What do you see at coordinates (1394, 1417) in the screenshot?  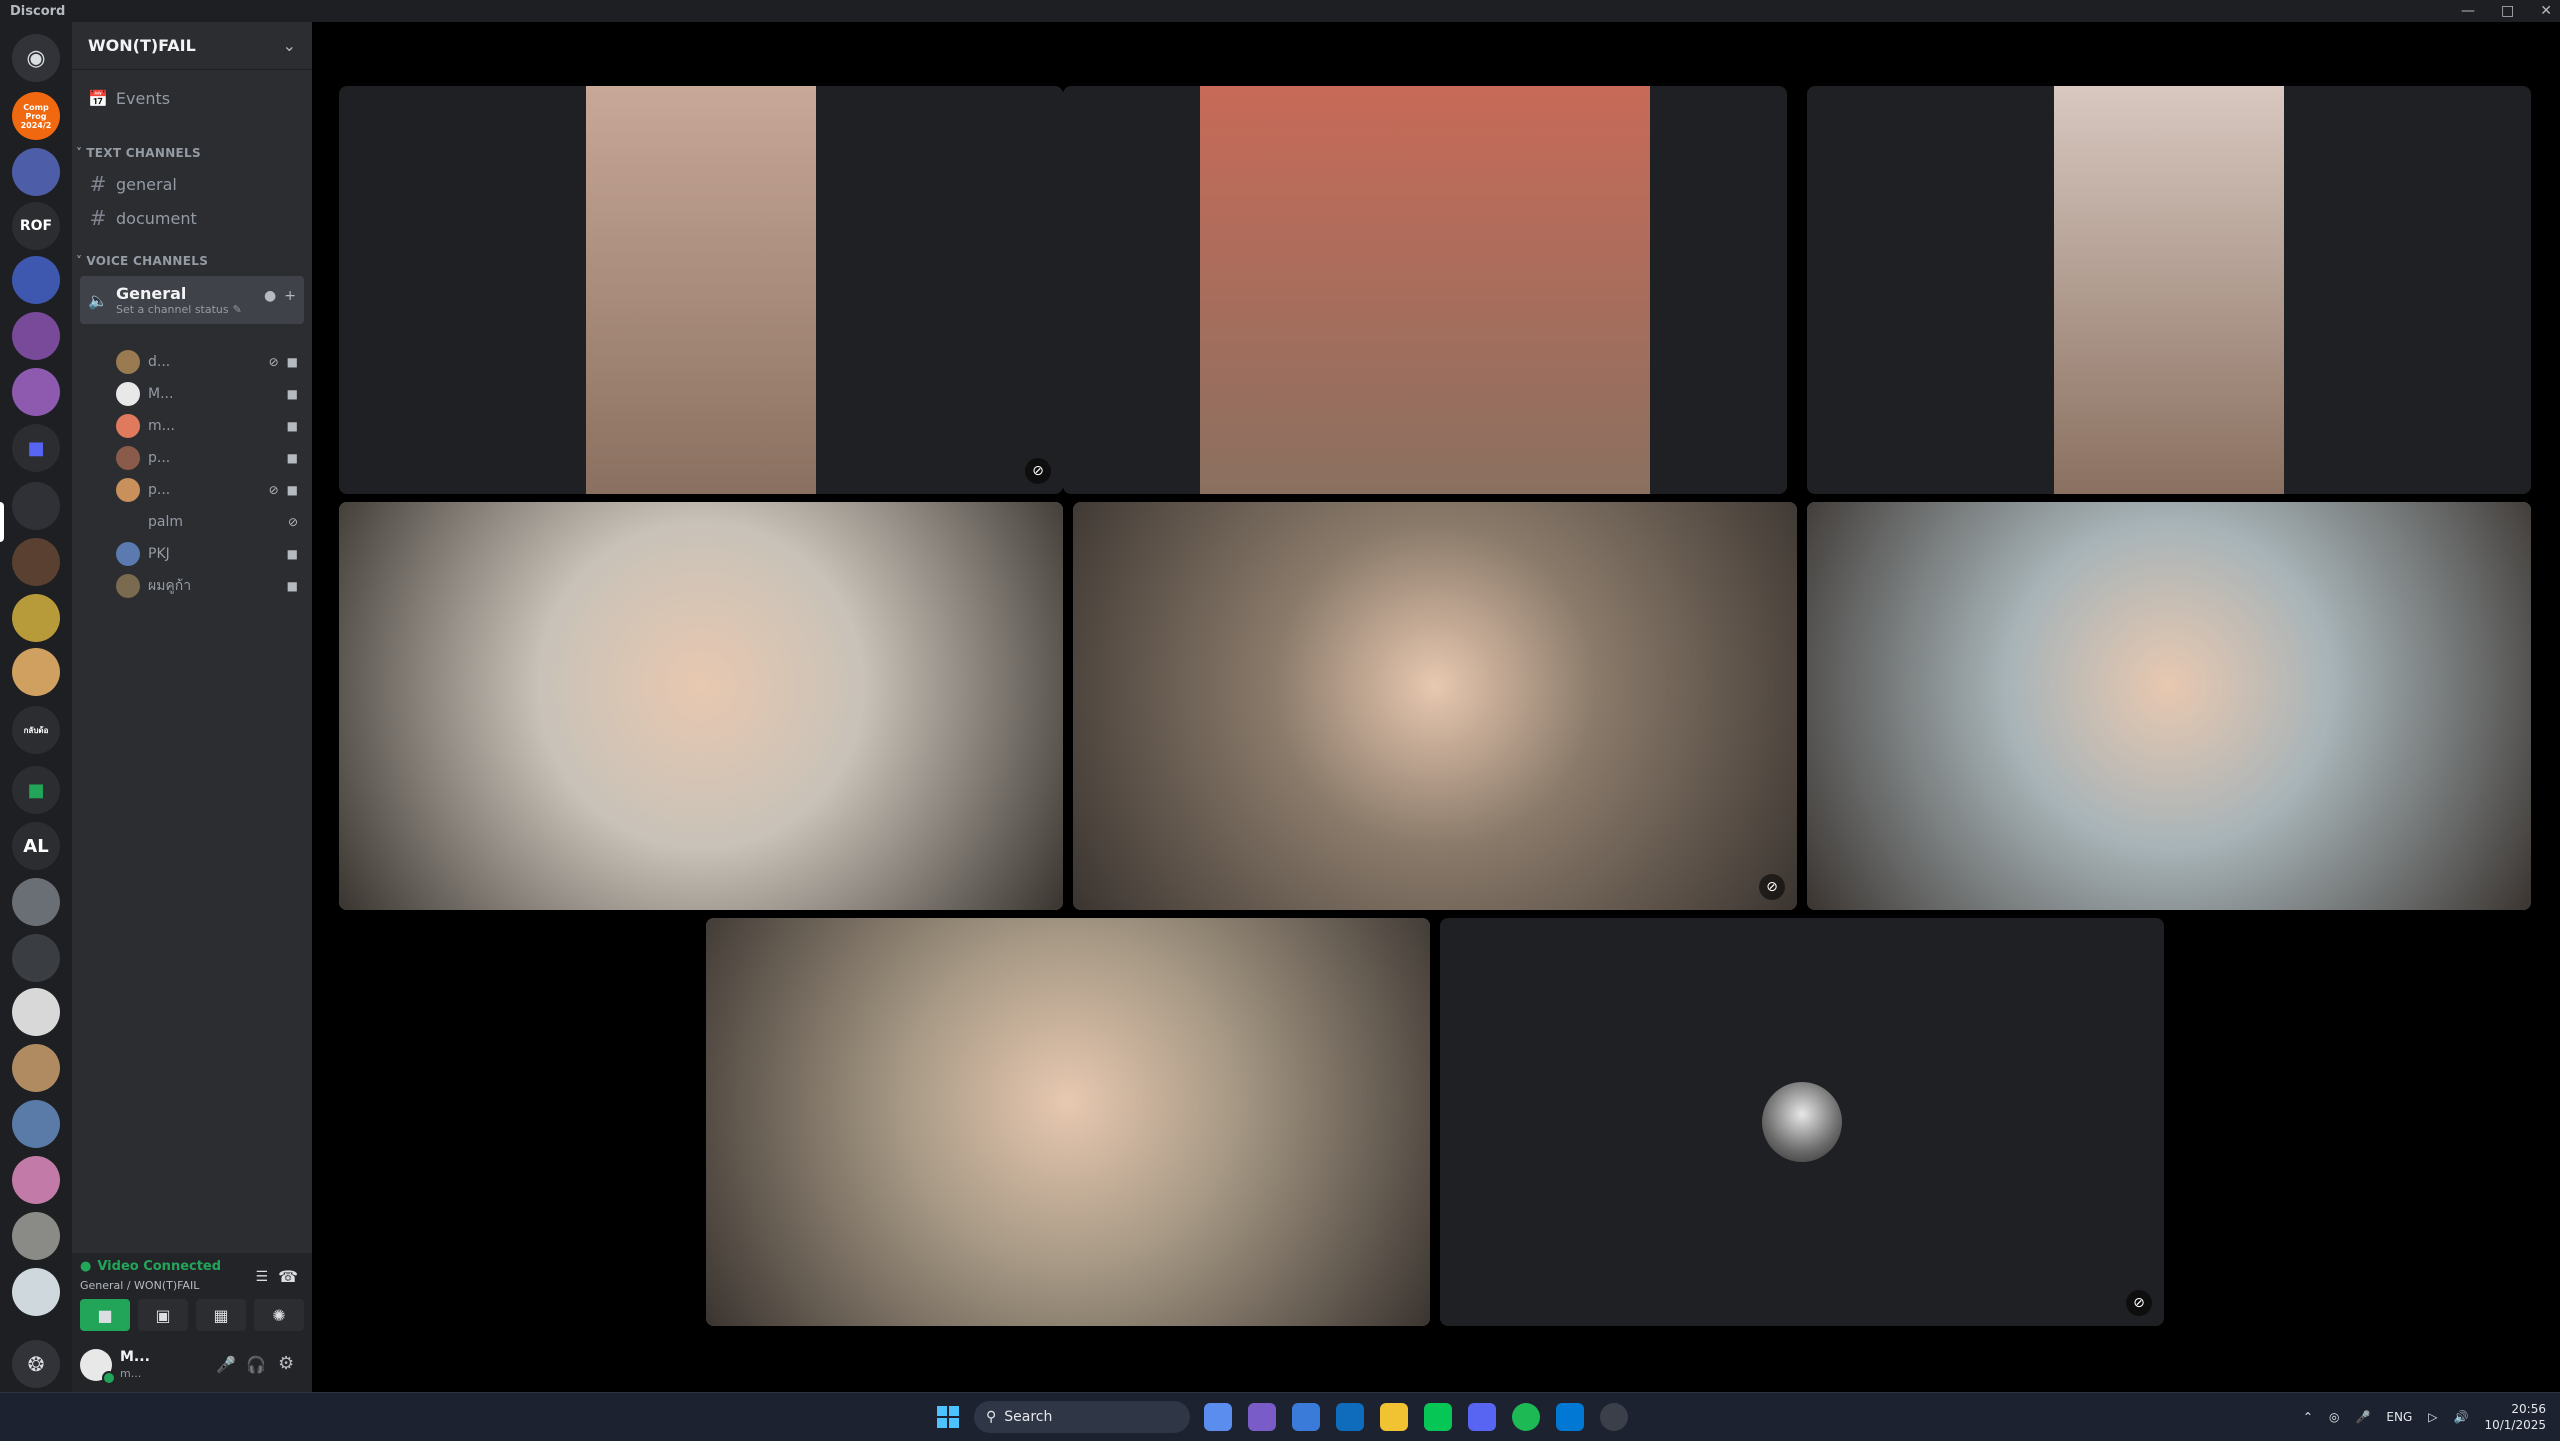 I see `file-explorer-icon` at bounding box center [1394, 1417].